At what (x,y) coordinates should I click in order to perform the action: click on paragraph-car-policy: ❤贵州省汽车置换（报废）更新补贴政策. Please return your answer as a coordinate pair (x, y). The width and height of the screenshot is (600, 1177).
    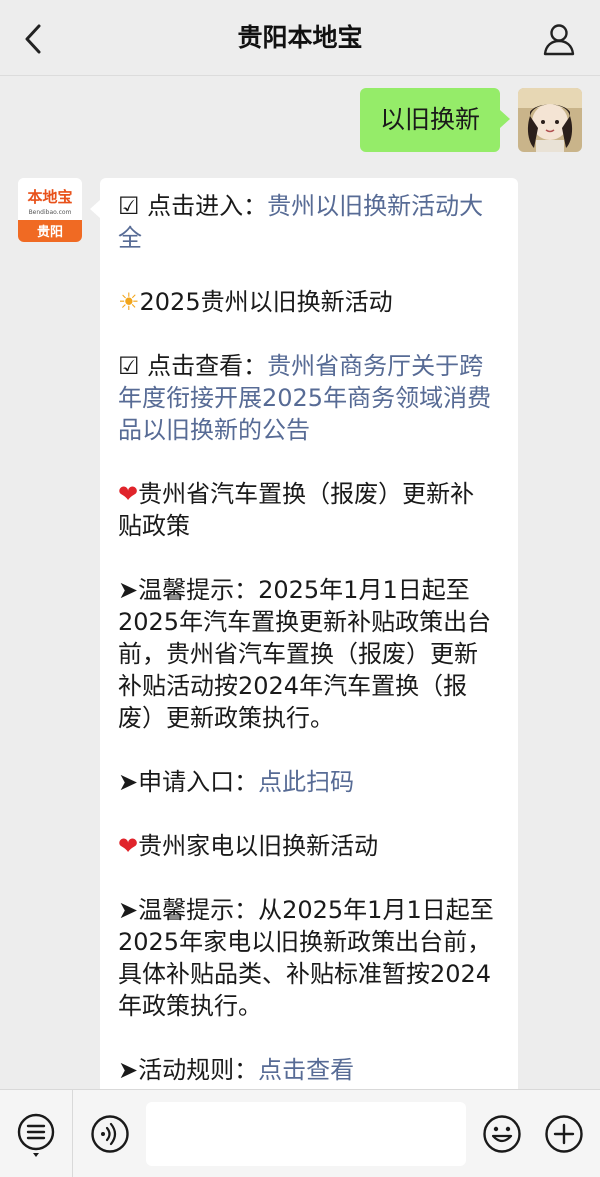
    Looking at the image, I should click on (308, 510).